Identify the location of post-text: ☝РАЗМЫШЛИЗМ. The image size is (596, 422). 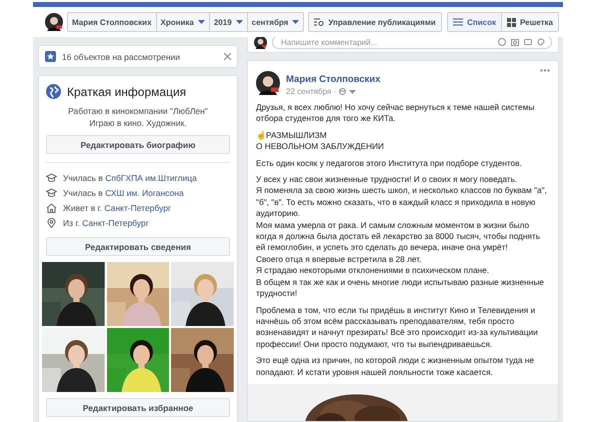
(292, 136).